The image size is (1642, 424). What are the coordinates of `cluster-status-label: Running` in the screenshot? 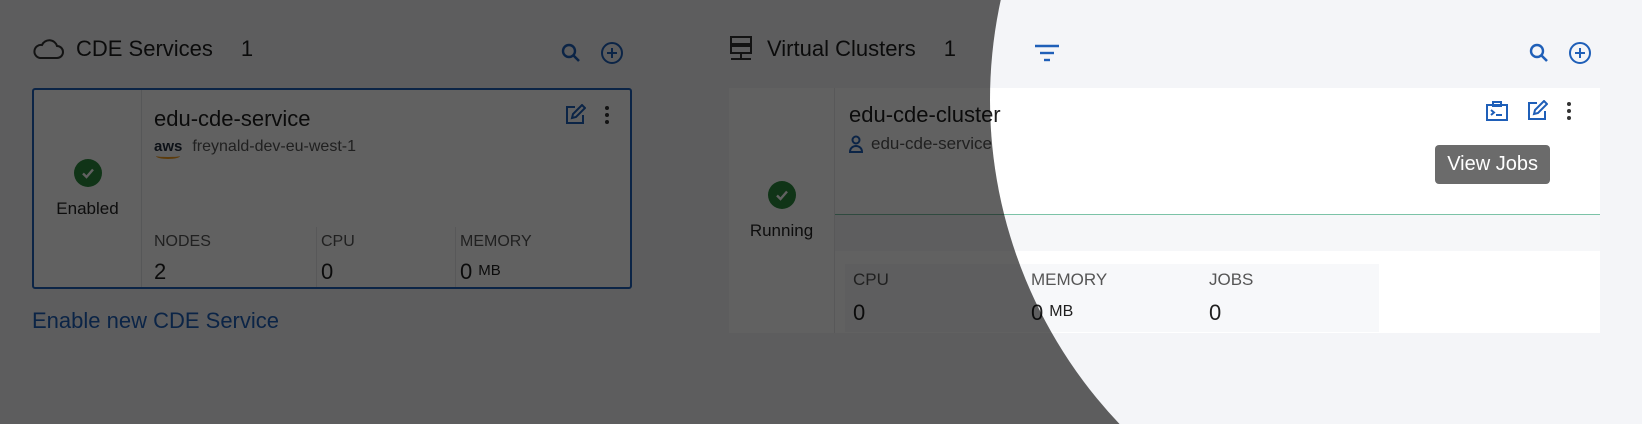 It's located at (781, 230).